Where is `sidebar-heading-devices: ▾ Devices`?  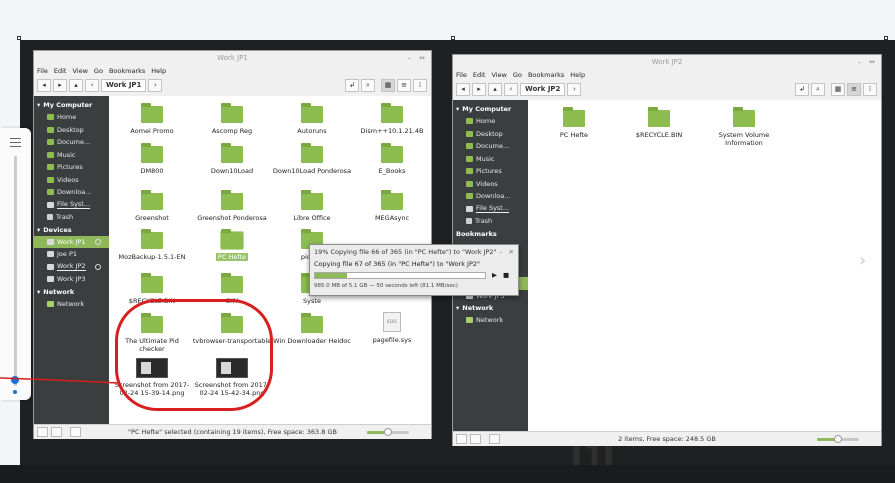 sidebar-heading-devices: ▾ Devices is located at coordinates (71, 230).